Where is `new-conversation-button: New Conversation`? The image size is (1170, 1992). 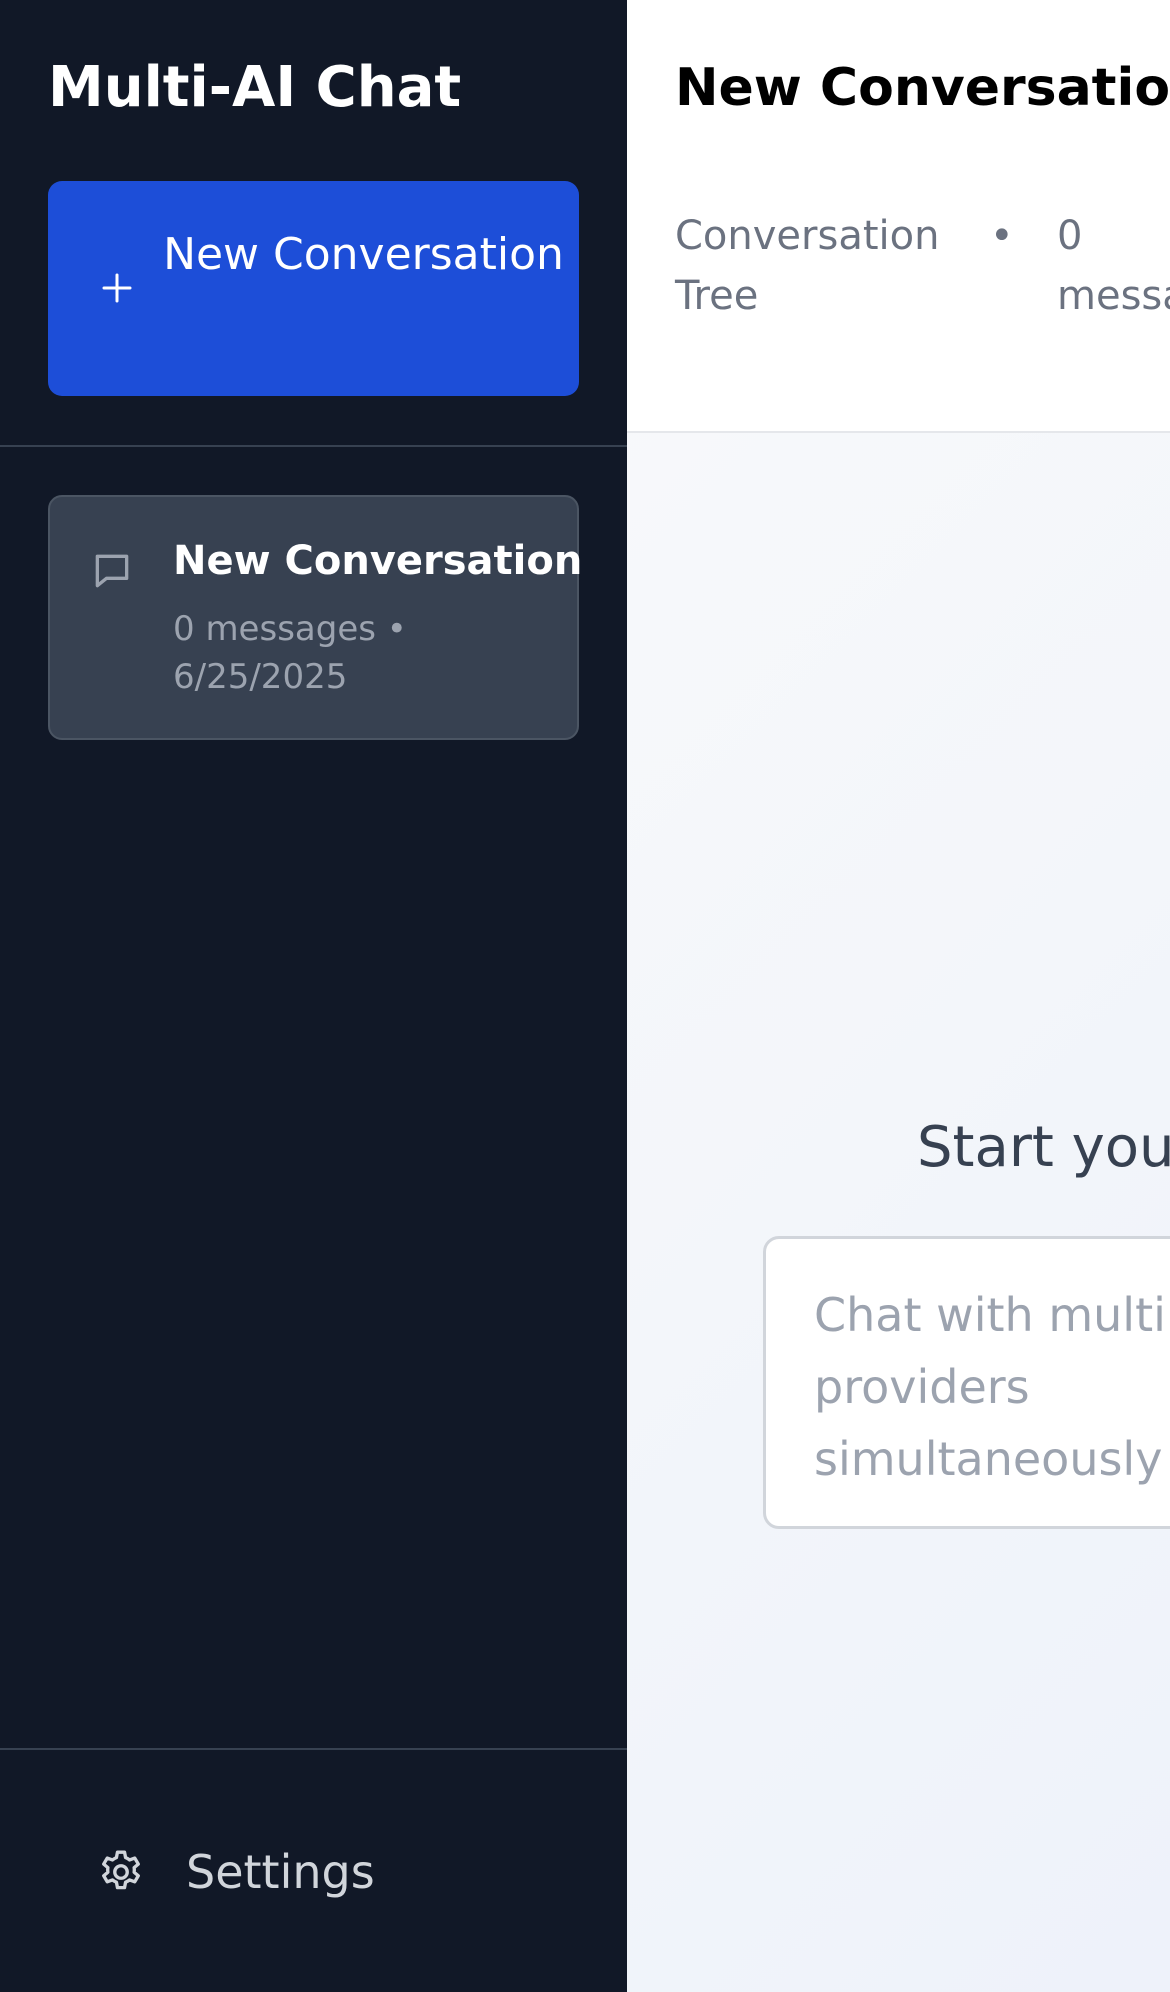
new-conversation-button: New Conversation is located at coordinates (313, 288).